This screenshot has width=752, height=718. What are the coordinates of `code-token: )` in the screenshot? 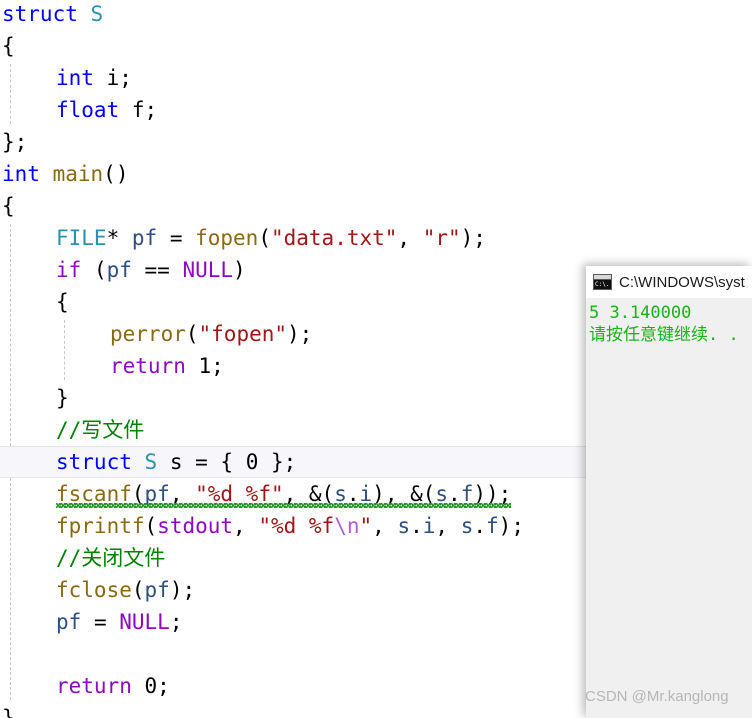 It's located at (239, 270).